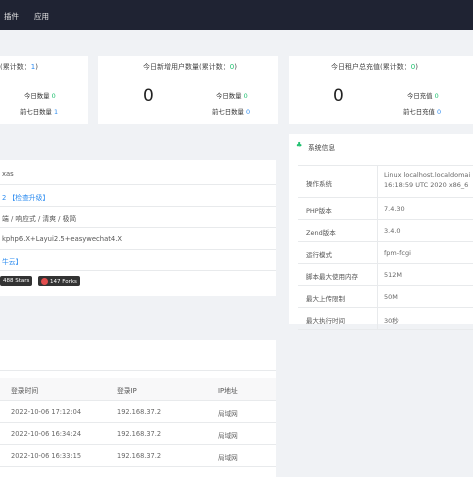 The width and height of the screenshot is (473, 477). What do you see at coordinates (124, 413) in the screenshot?
I see `table-row: 2022-10-06 17:12:04 192.168.37.2 局域网` at bounding box center [124, 413].